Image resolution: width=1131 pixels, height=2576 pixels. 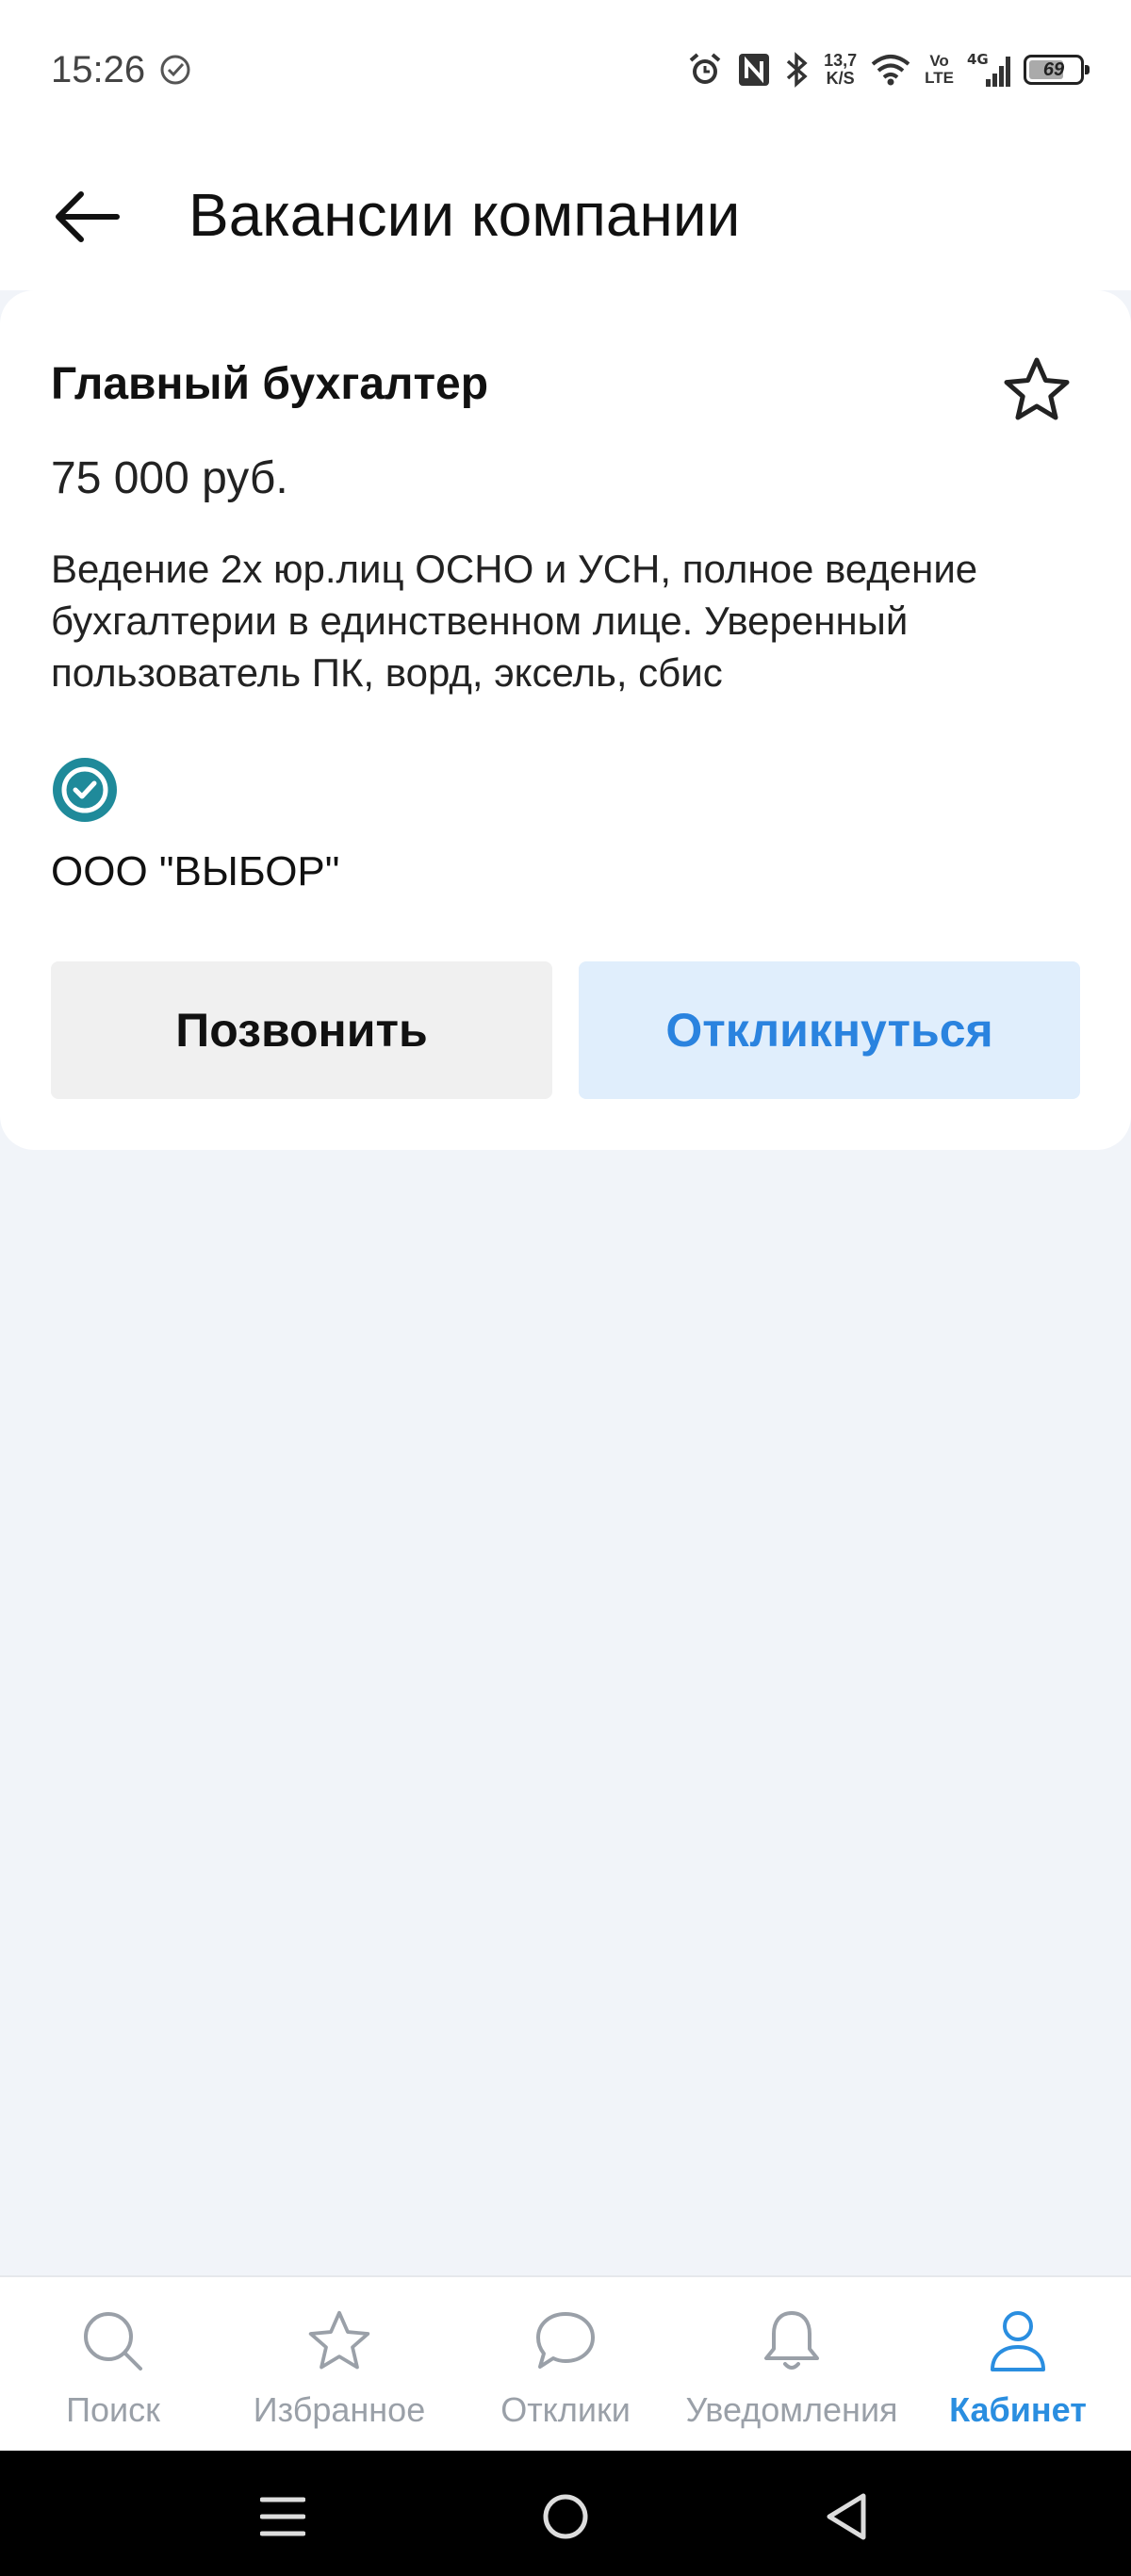 I want to click on app-header: Вакансии компании, so click(x=566, y=215).